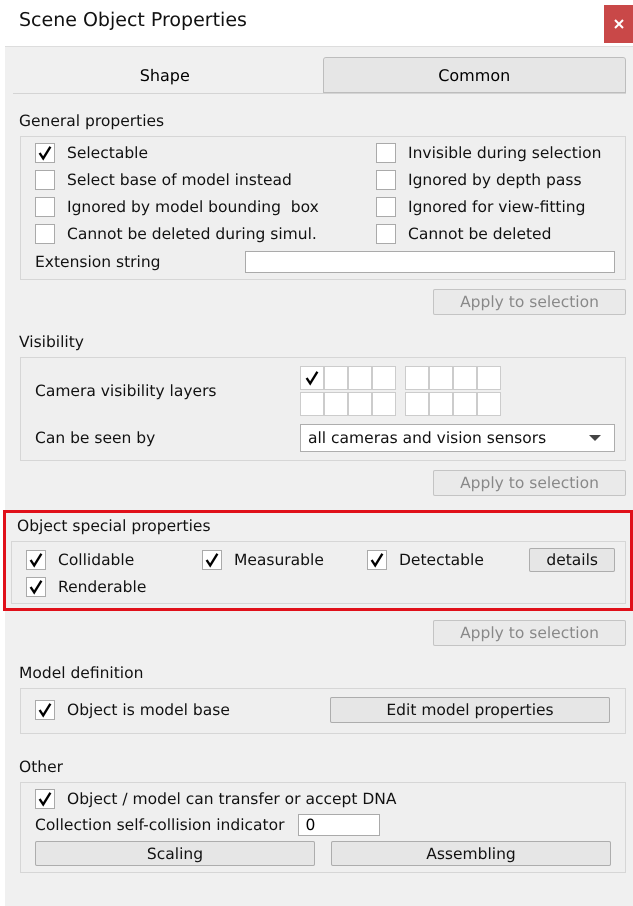 The height and width of the screenshot is (906, 633). What do you see at coordinates (126, 391) in the screenshot?
I see `field-label: Camera visibility layers` at bounding box center [126, 391].